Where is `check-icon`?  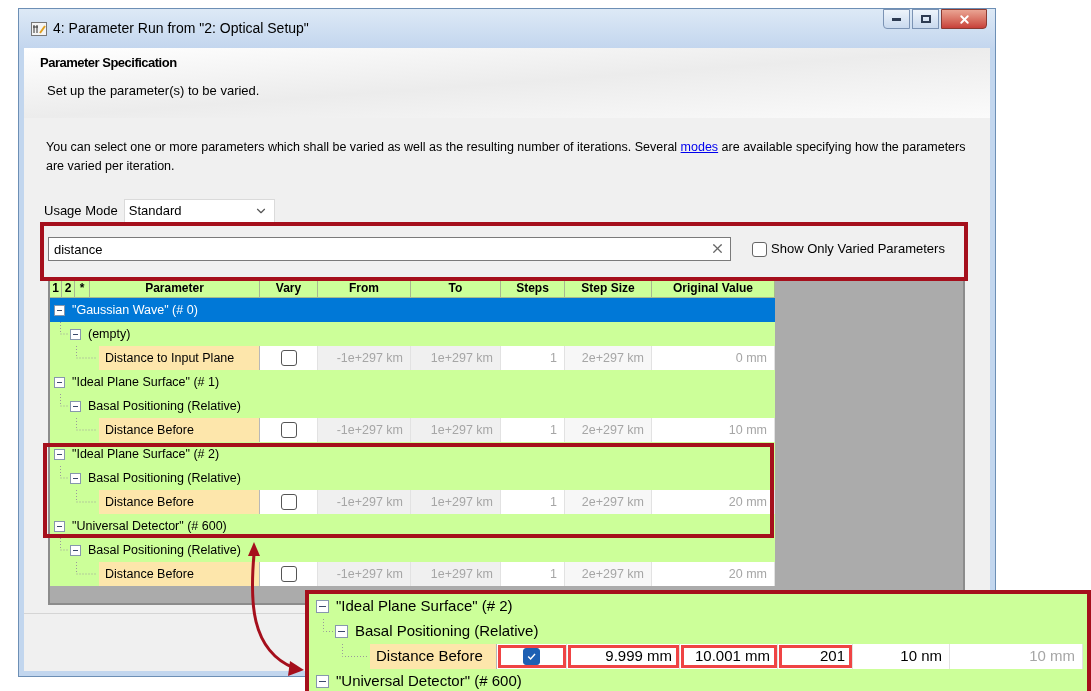
check-icon is located at coordinates (531, 656).